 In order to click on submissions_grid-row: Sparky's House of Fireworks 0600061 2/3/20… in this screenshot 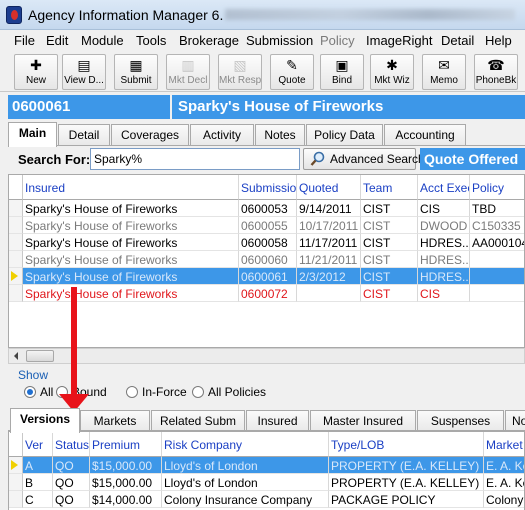, I will do `click(266, 276)`.